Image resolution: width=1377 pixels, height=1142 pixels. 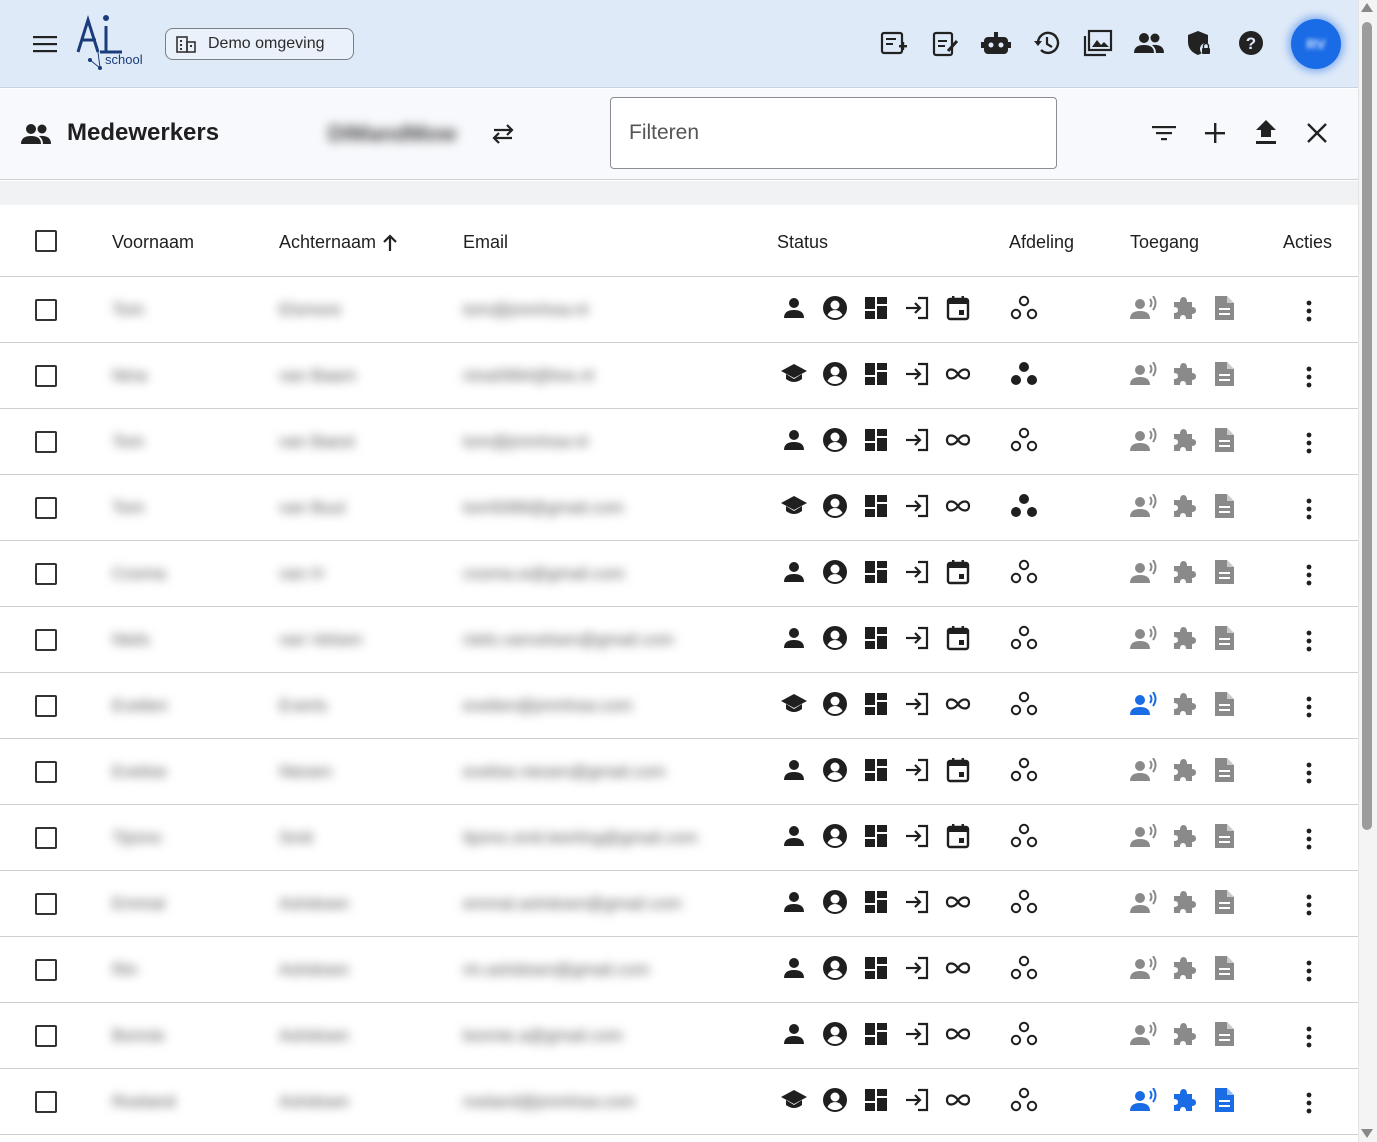 What do you see at coordinates (338, 242) in the screenshot?
I see `column-header-lastname: Achternaam` at bounding box center [338, 242].